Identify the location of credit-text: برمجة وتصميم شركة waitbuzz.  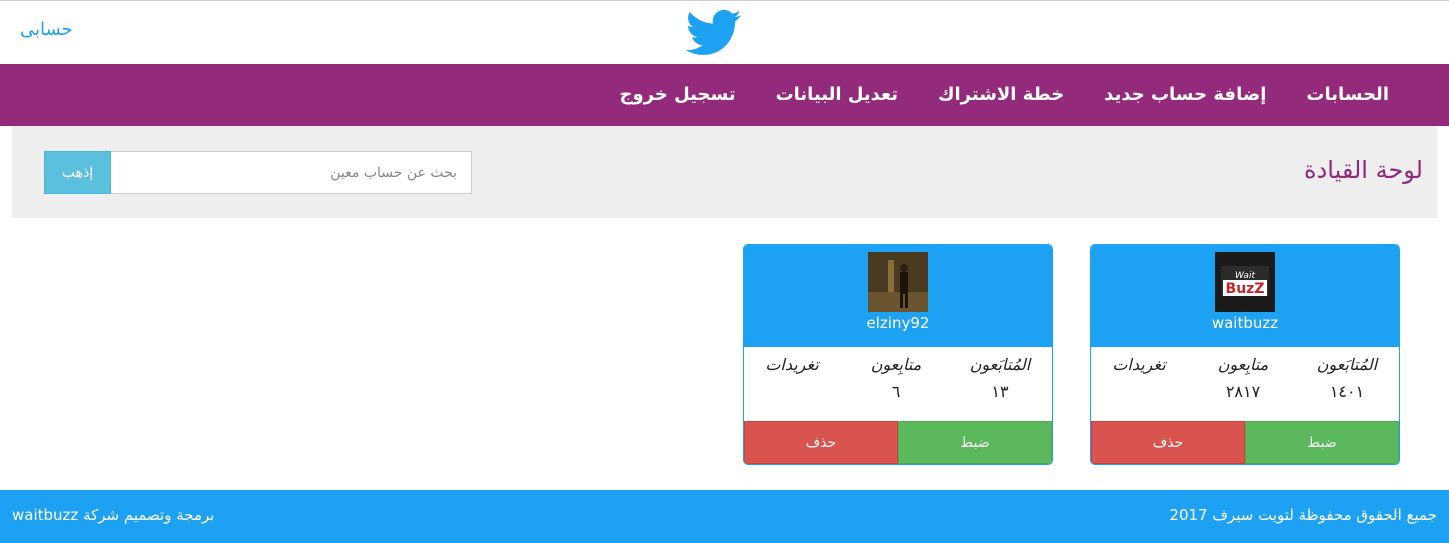
(113, 515).